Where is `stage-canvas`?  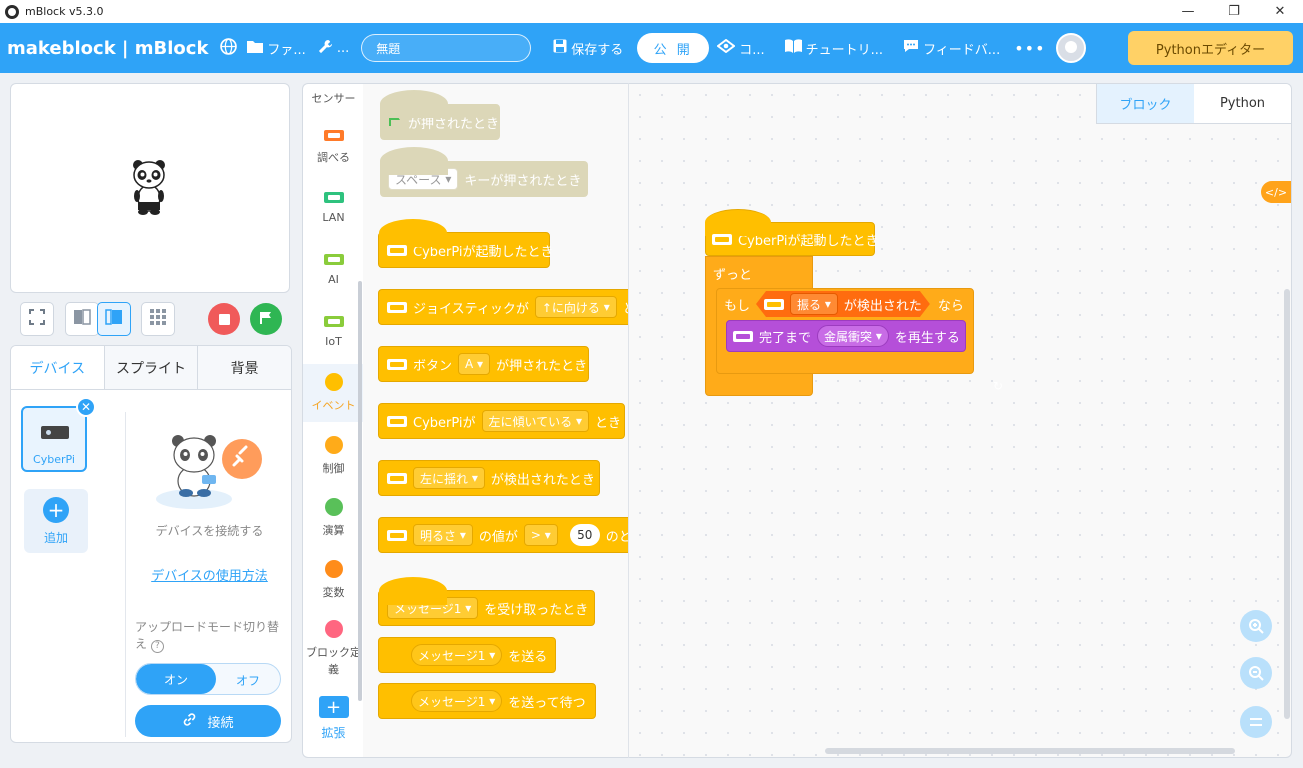
stage-canvas is located at coordinates (150, 188).